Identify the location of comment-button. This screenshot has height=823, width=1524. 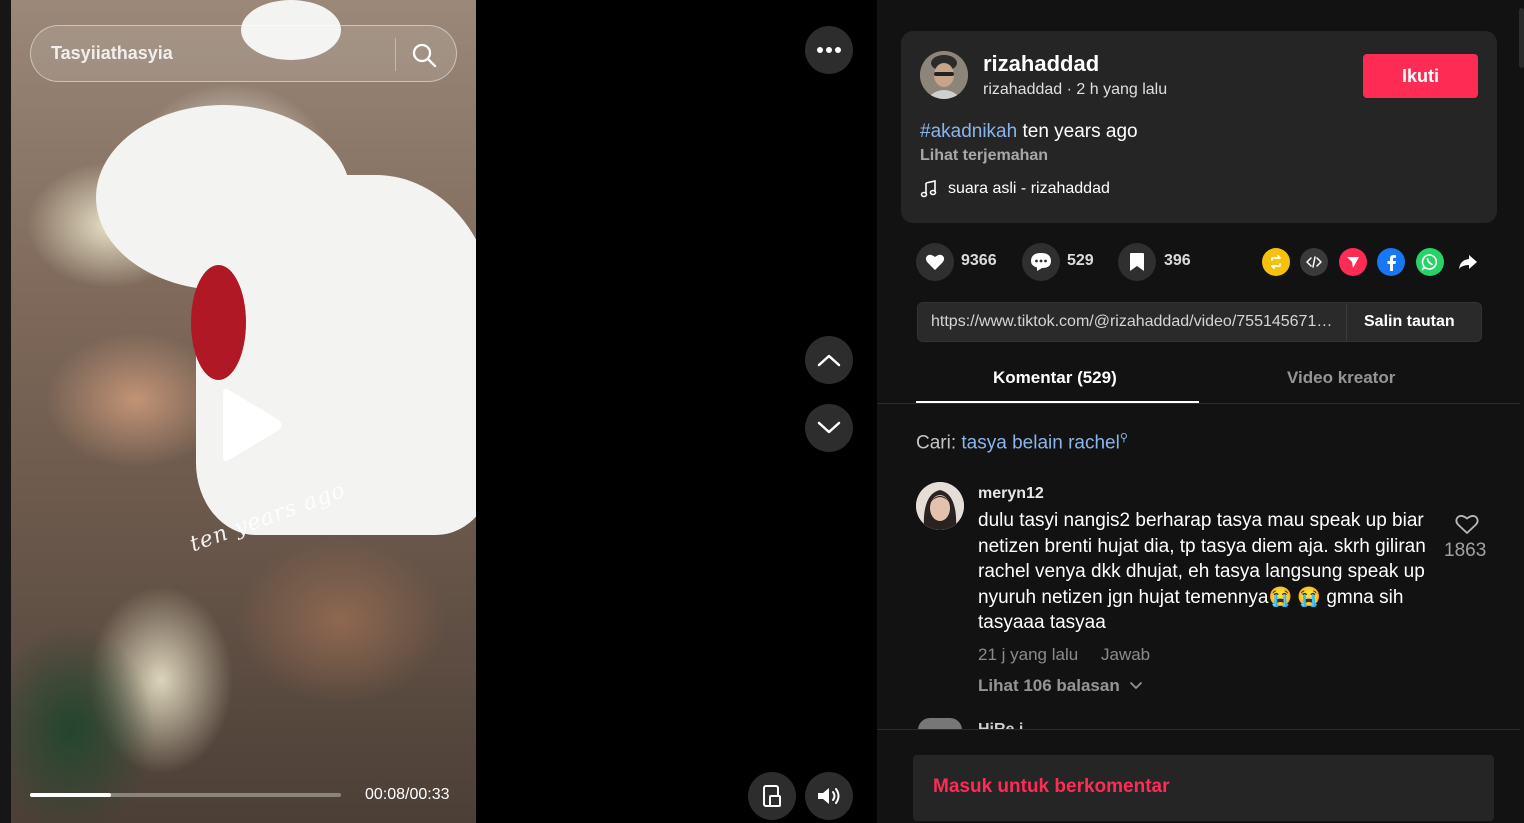
(1041, 262).